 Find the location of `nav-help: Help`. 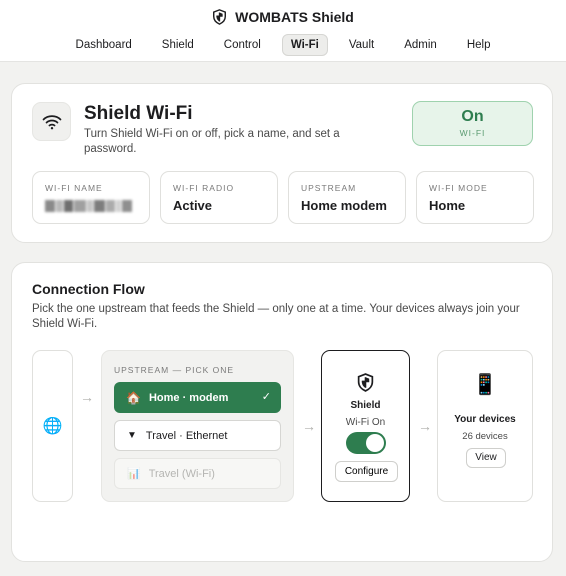

nav-help: Help is located at coordinates (479, 45).